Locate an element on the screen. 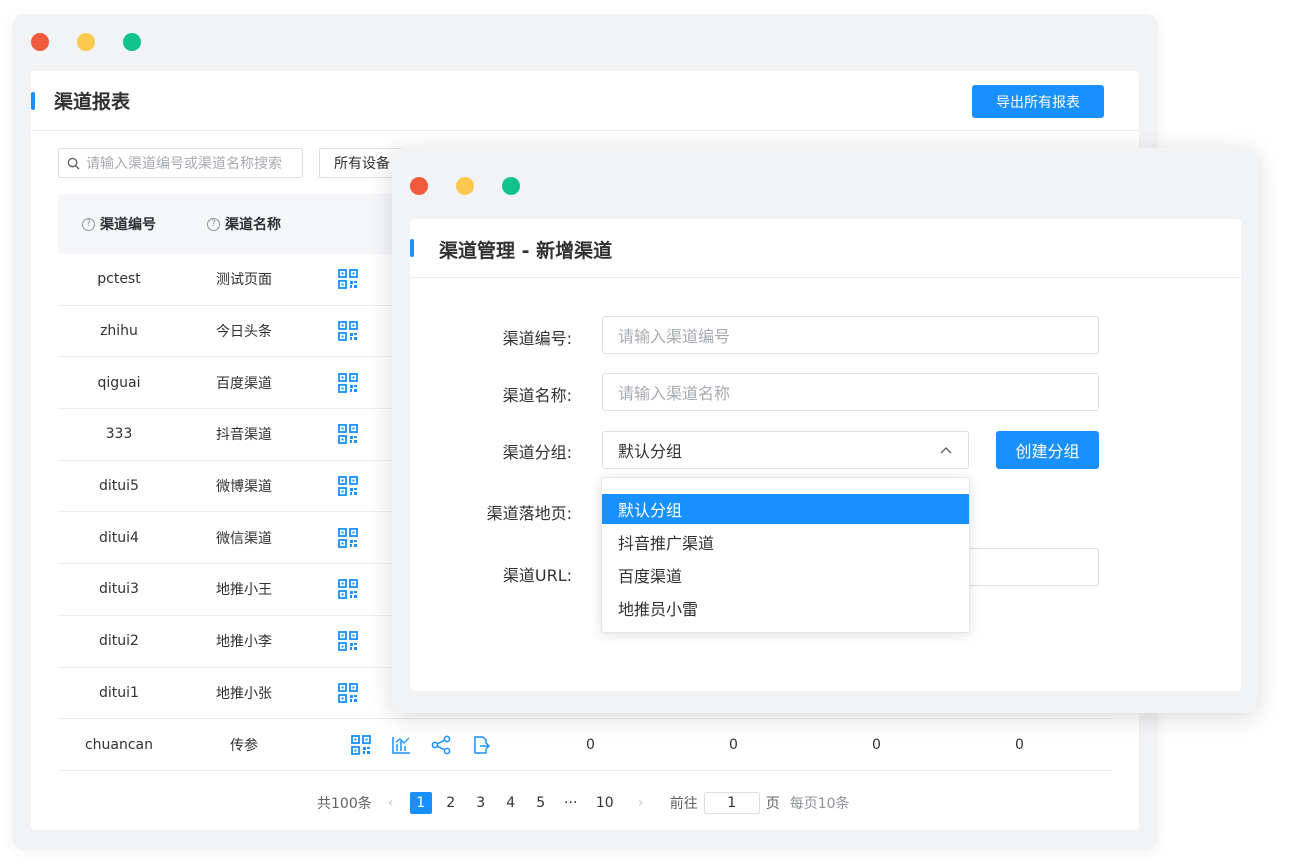  channel-group-value: 默认分组 is located at coordinates (650, 451).